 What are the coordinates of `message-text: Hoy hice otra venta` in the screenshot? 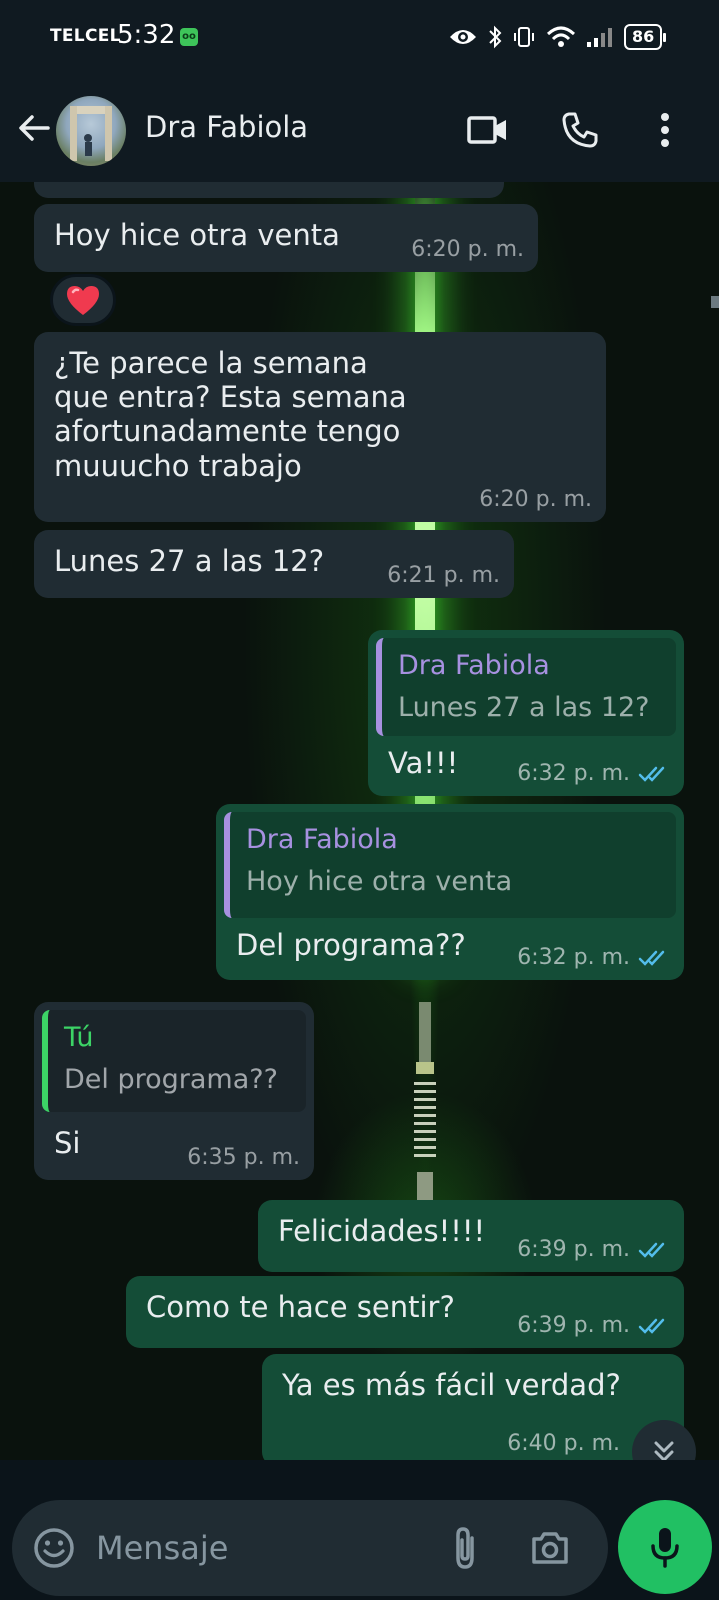 It's located at (197, 235).